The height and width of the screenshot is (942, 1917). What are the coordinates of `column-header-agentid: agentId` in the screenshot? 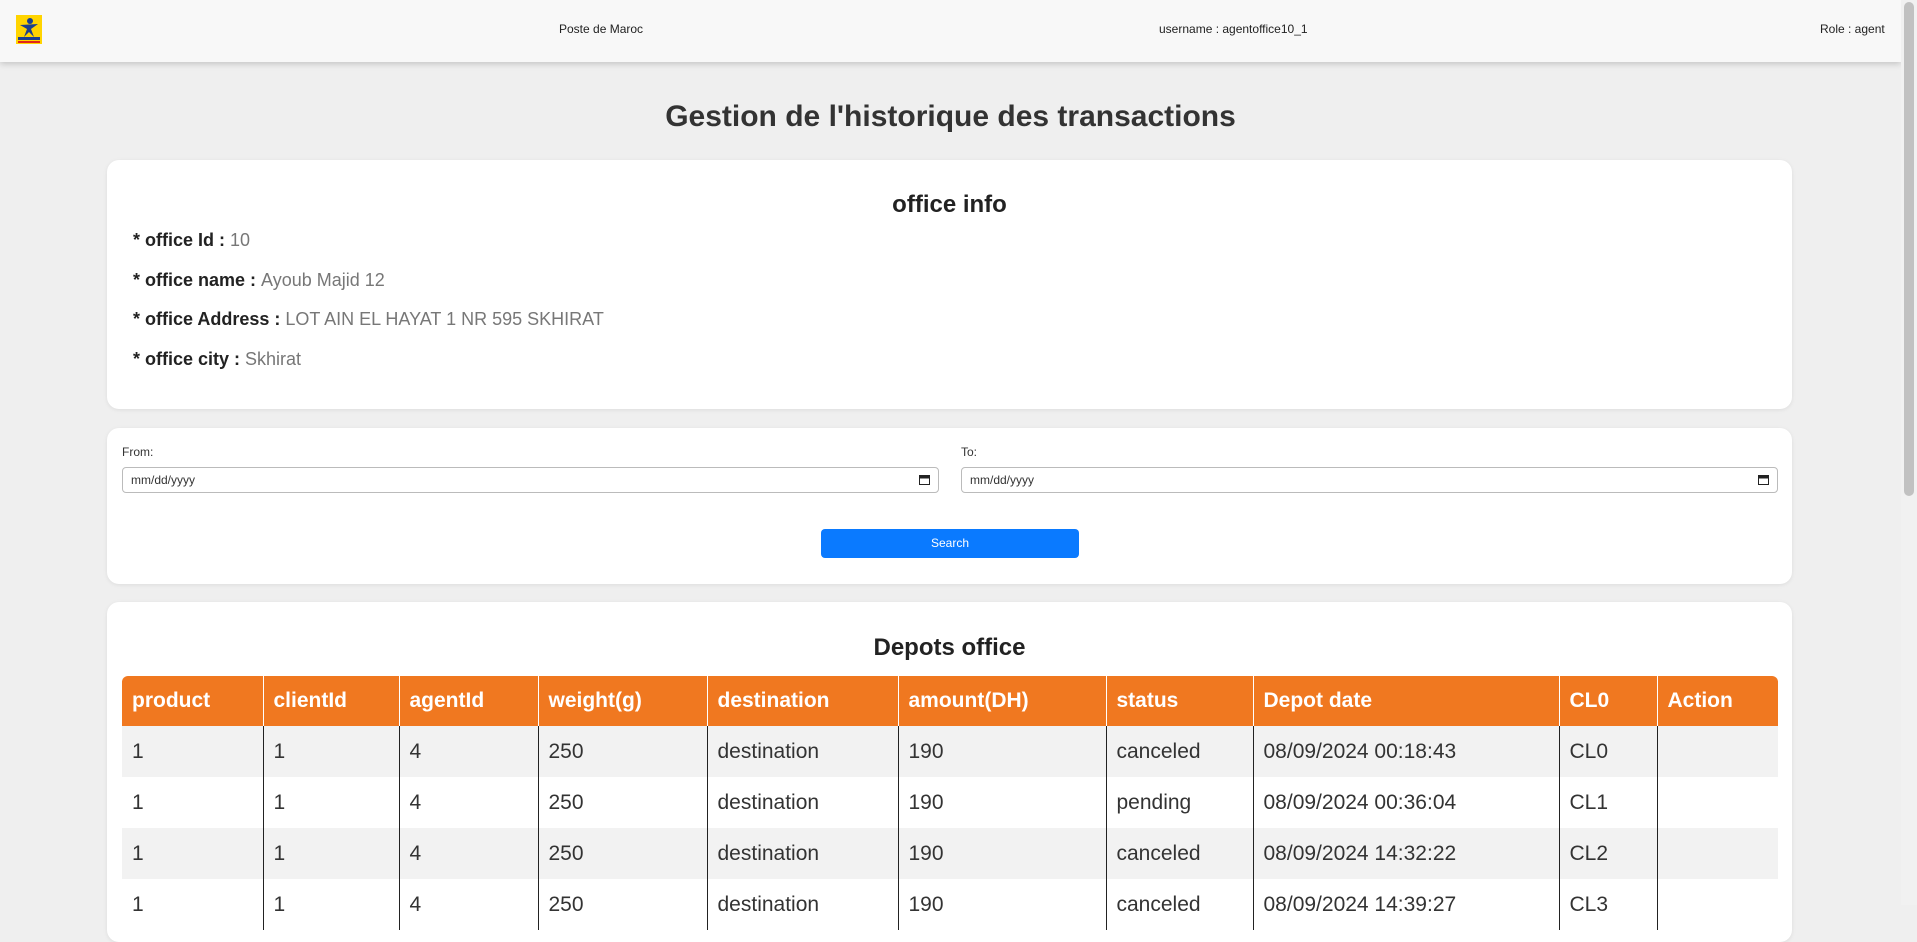 It's located at (468, 701).